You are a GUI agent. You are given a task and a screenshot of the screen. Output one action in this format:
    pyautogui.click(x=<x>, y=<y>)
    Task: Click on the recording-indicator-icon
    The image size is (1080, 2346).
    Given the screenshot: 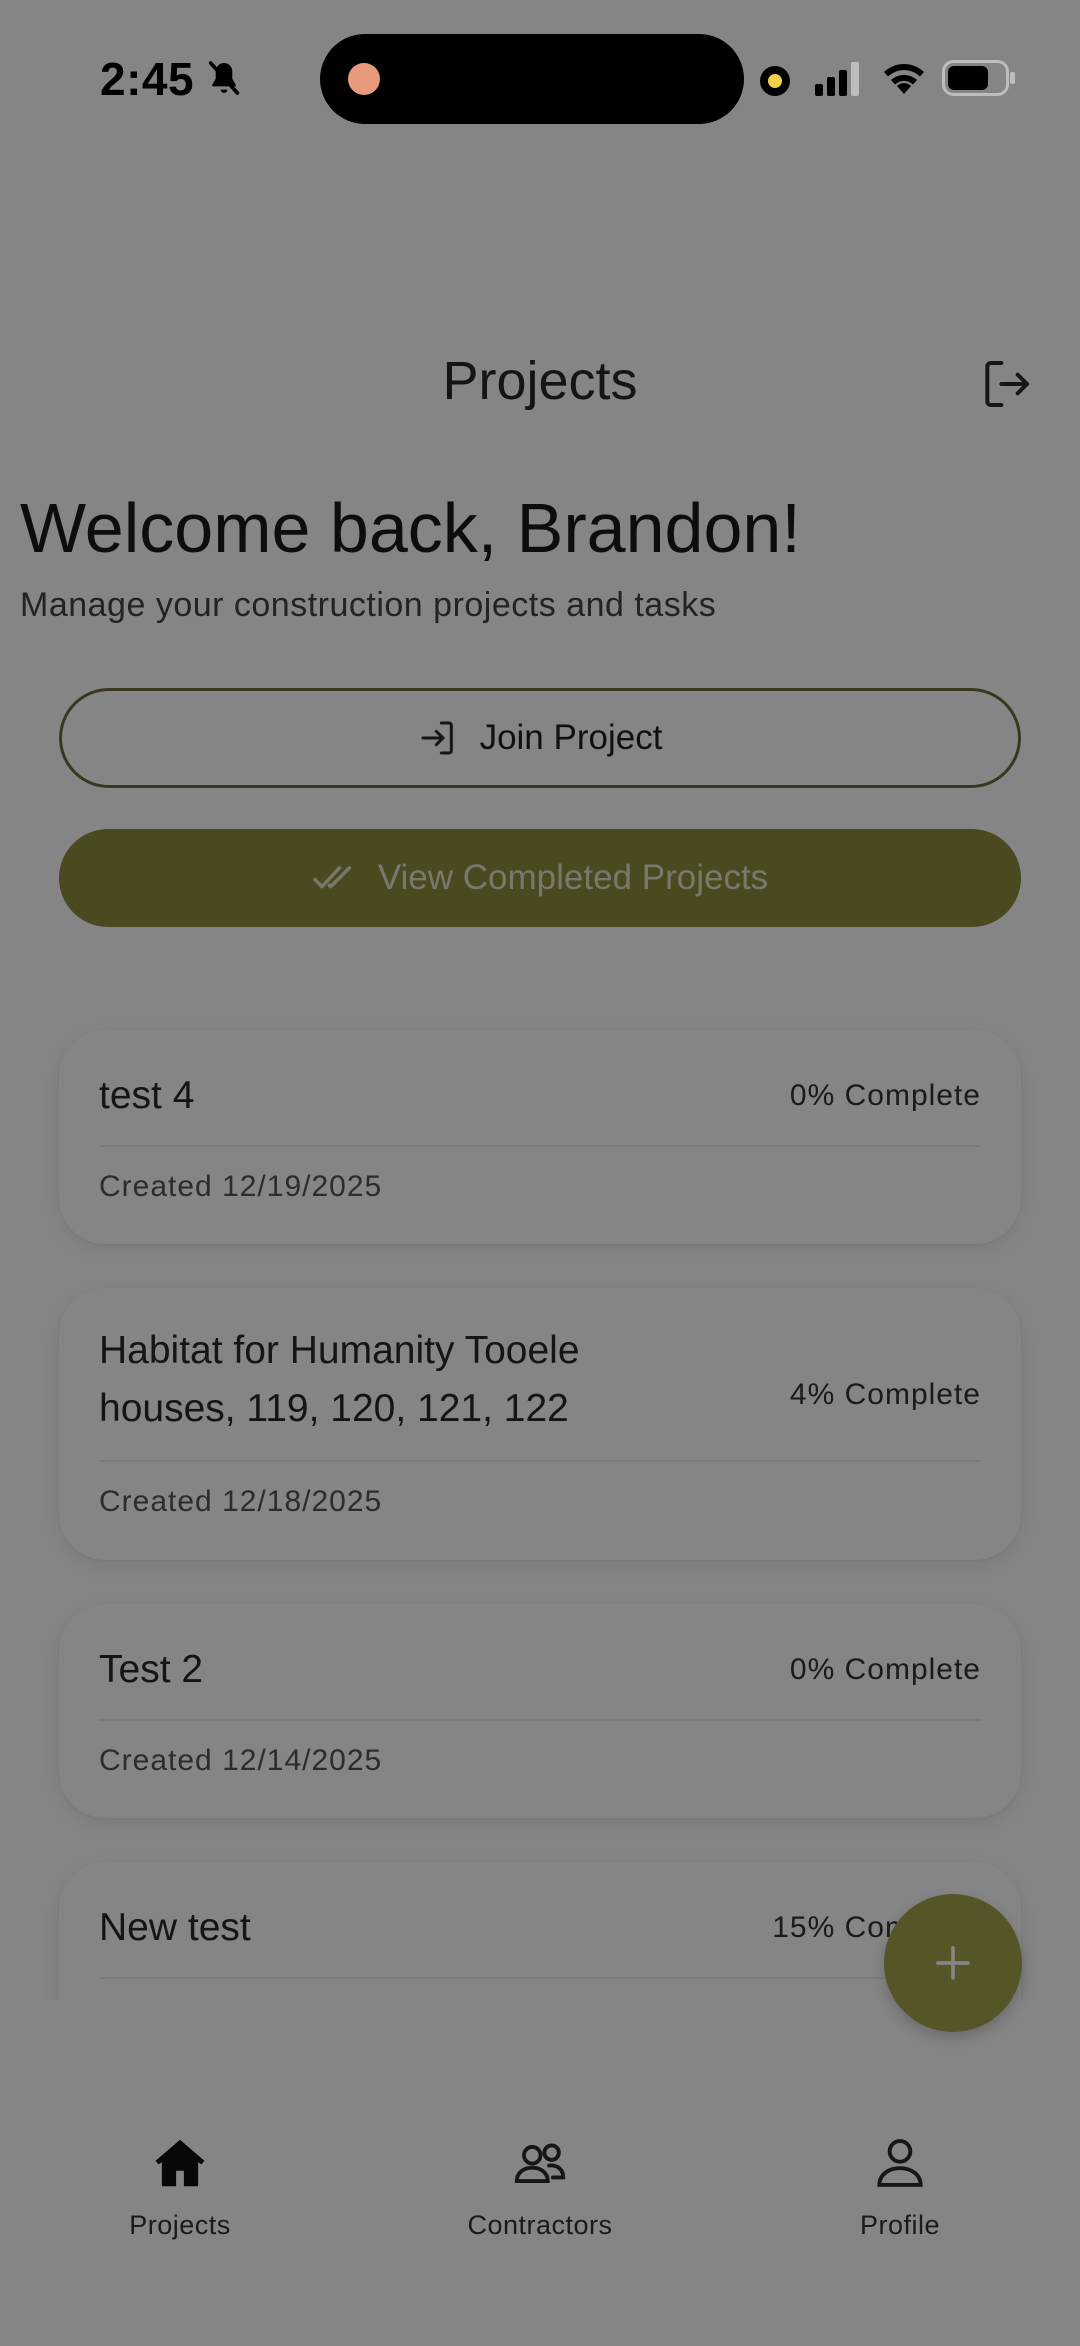 What is the action you would take?
    pyautogui.click(x=775, y=81)
    